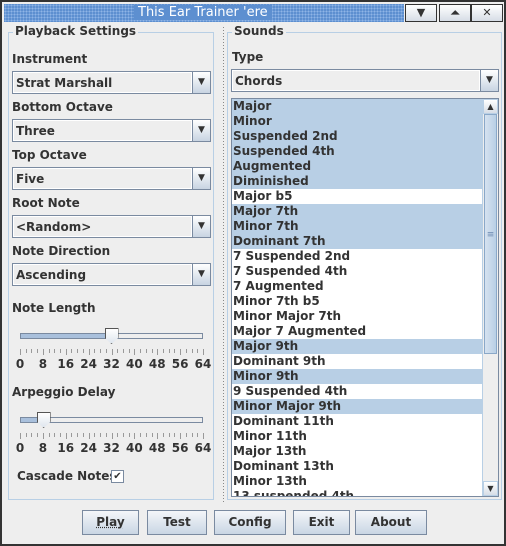  I want to click on list-item: 7 Augmented, so click(365, 286).